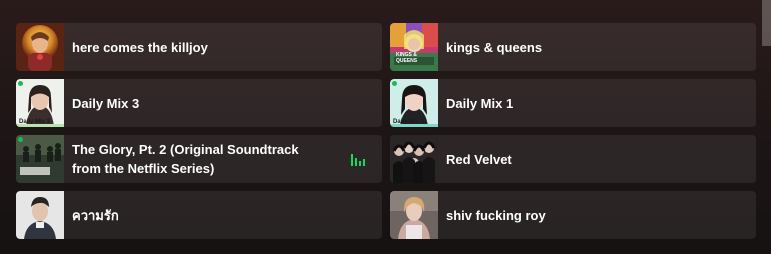 Image resolution: width=771 pixels, height=254 pixels. Describe the element at coordinates (414, 159) in the screenshot. I see `artist-group-photo-icon` at that location.